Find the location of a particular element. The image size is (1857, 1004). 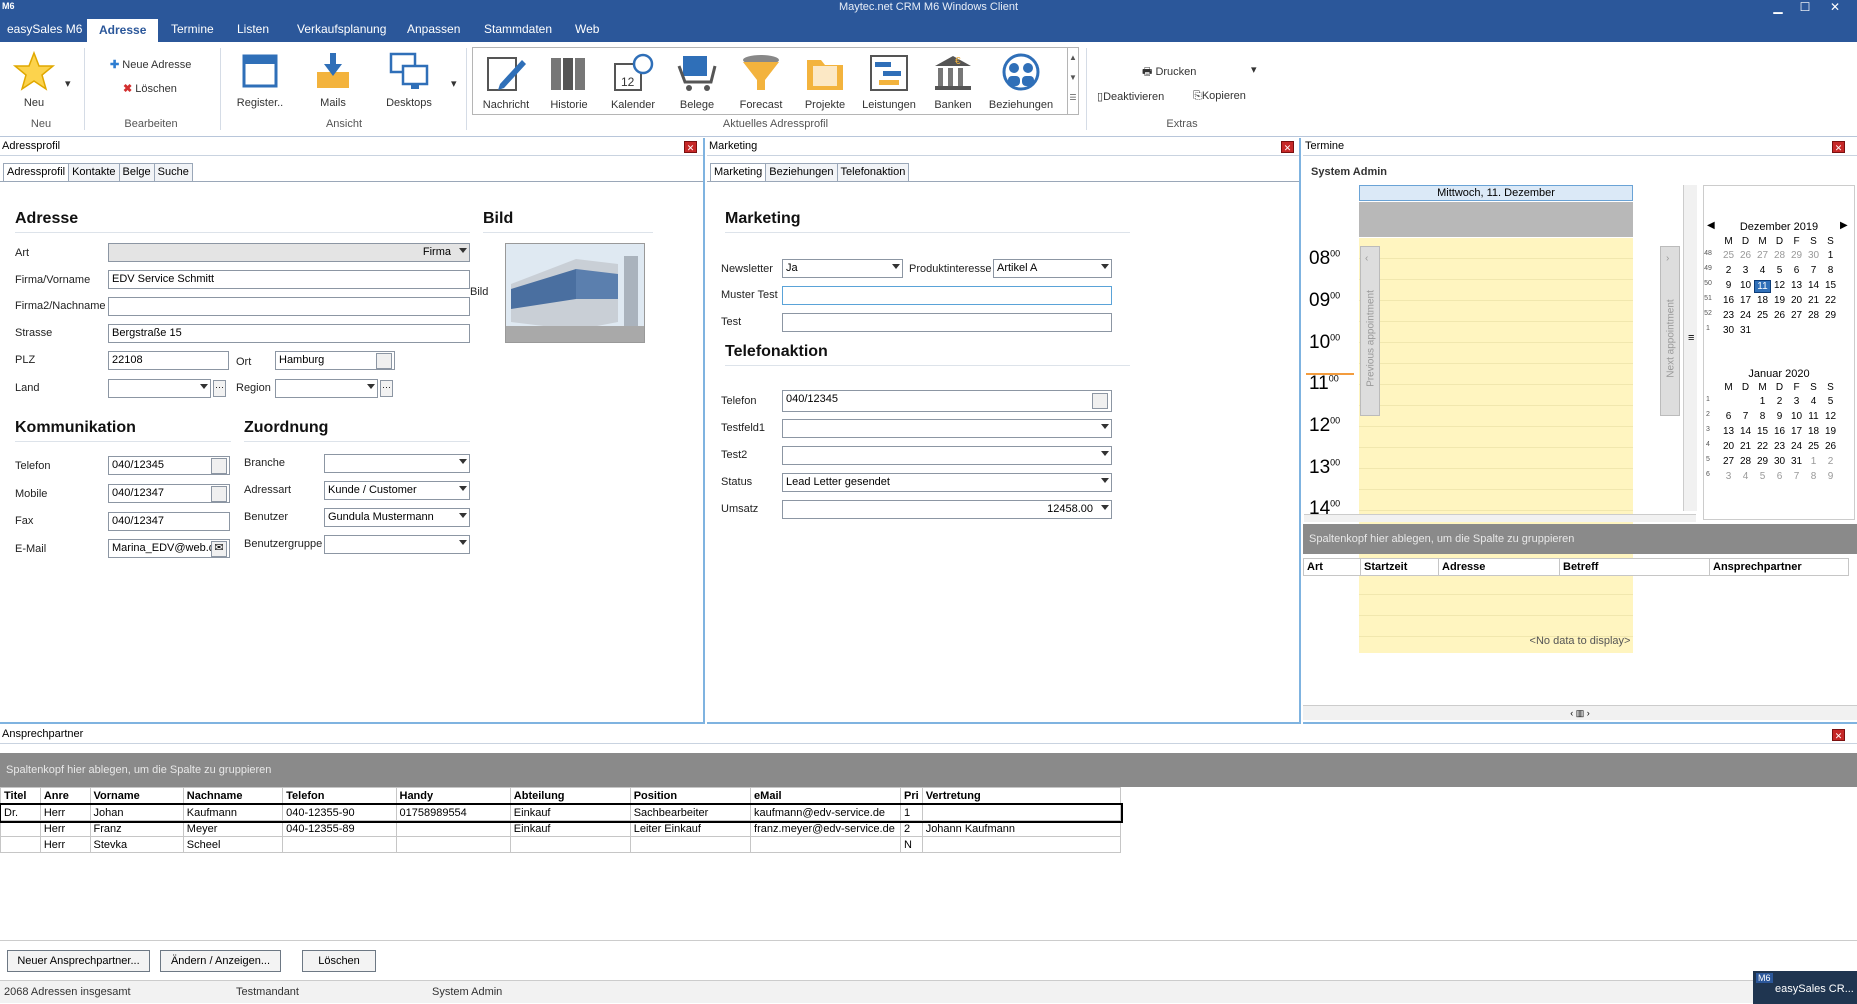

col-vertretung: Vertretung is located at coordinates (1021, 796).